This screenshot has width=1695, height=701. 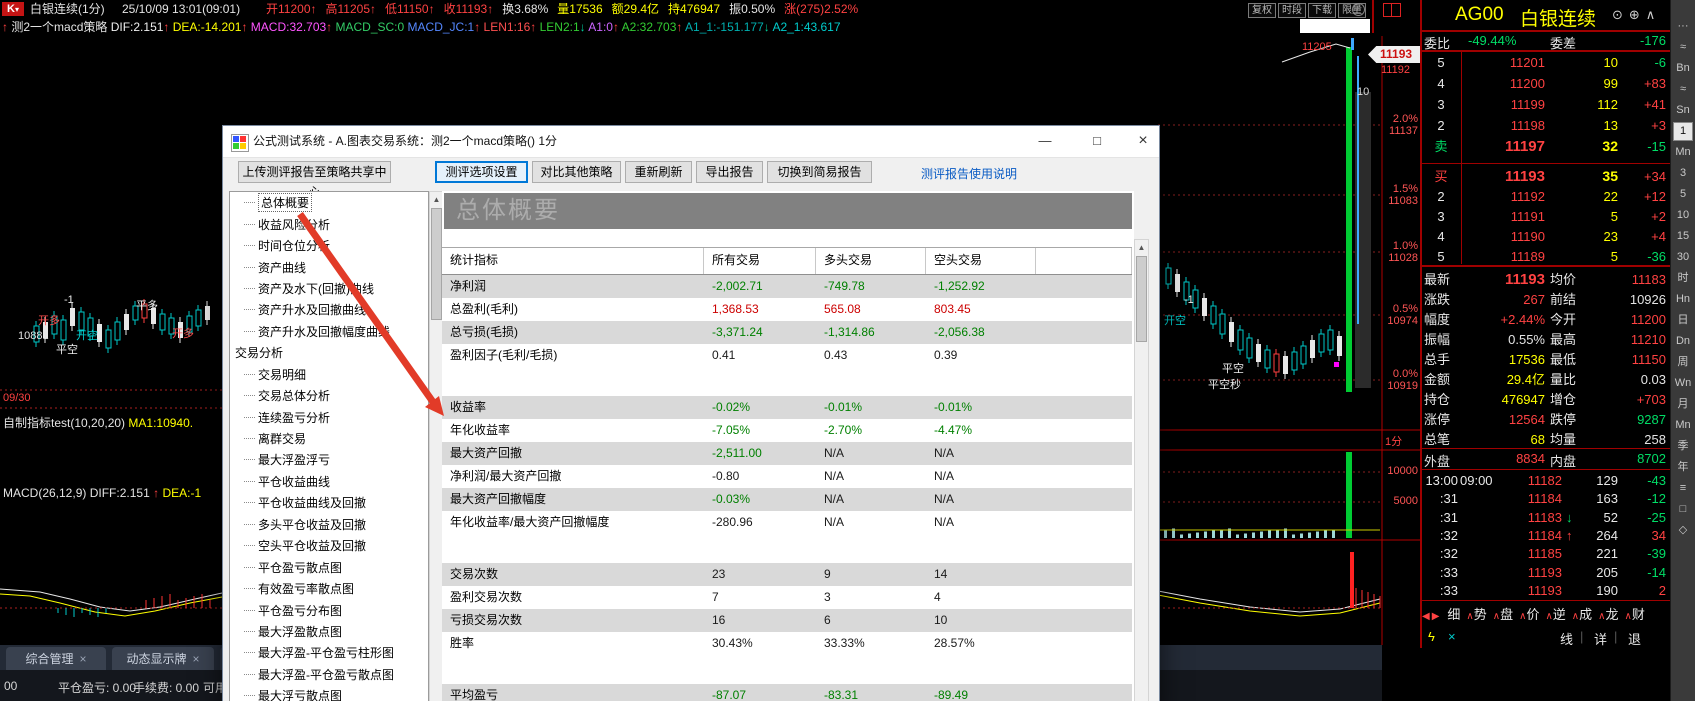 I want to click on macd-indicator-title: MACD(26,12,9) DIFF:2.151 ↑ DEA:-1, so click(x=111, y=493).